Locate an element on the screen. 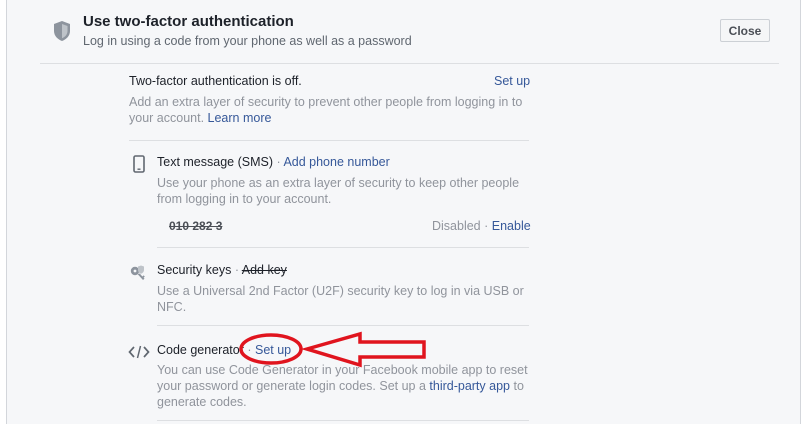 Image resolution: width=809 pixels, height=424 pixels. annotation-overlay is located at coordinates (332, 349).